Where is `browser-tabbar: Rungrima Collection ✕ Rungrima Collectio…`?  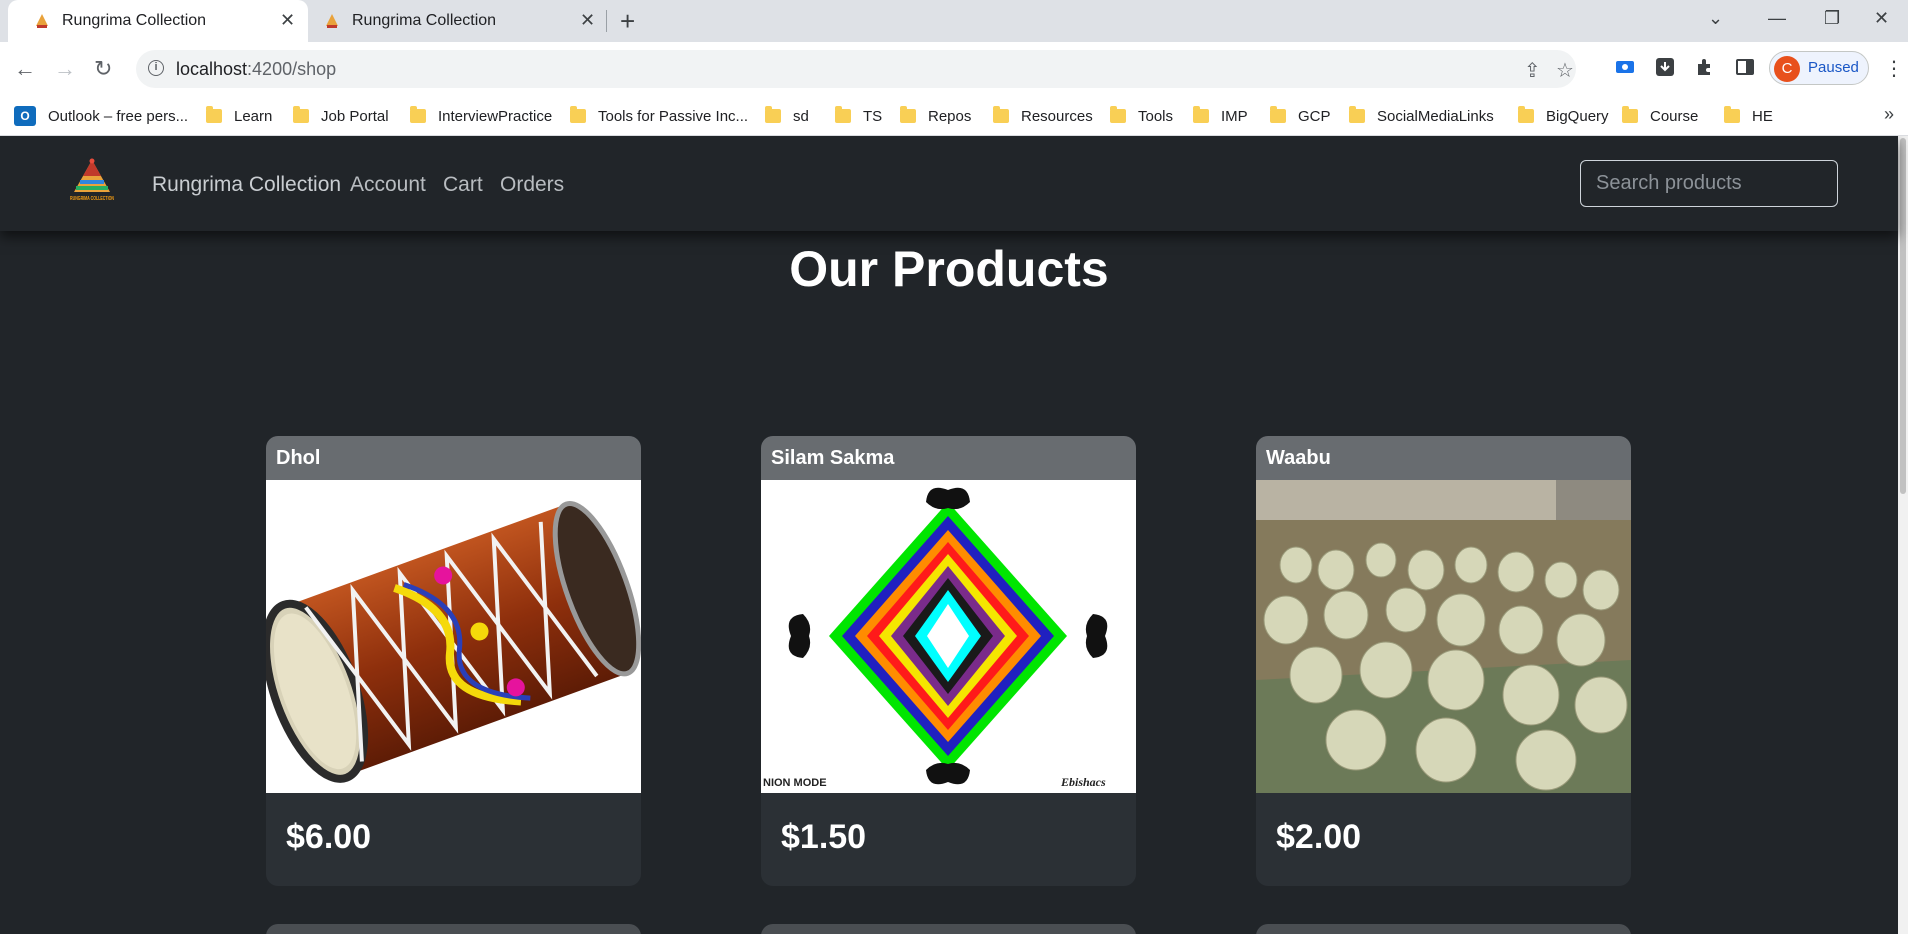 browser-tabbar: Rungrima Collection ✕ Rungrima Collectio… is located at coordinates (954, 21).